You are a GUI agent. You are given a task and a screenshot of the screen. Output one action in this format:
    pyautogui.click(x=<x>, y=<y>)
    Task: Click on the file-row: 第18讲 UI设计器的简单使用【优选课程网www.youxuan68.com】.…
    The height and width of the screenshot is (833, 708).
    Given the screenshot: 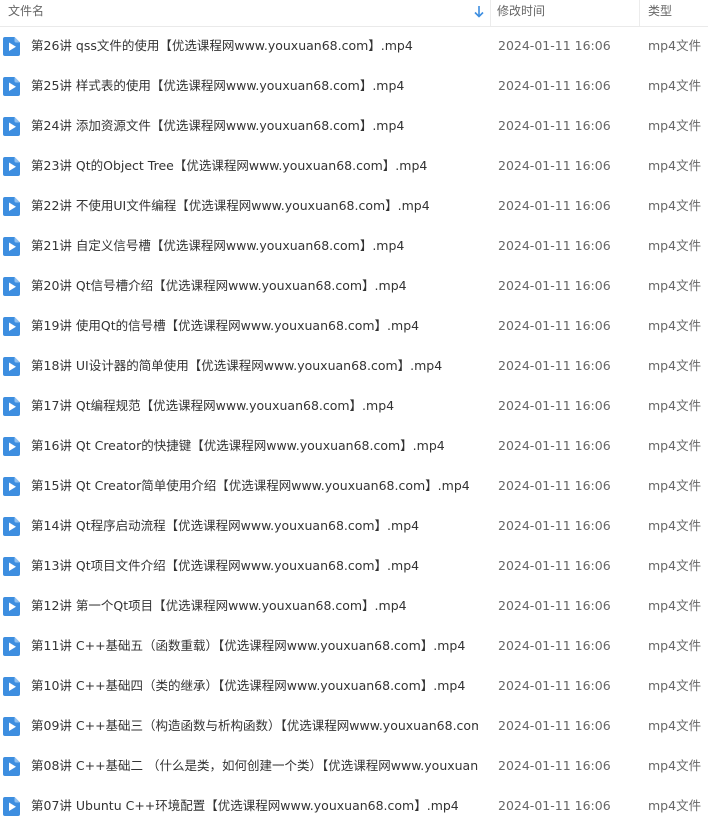 What is the action you would take?
    pyautogui.click(x=354, y=366)
    